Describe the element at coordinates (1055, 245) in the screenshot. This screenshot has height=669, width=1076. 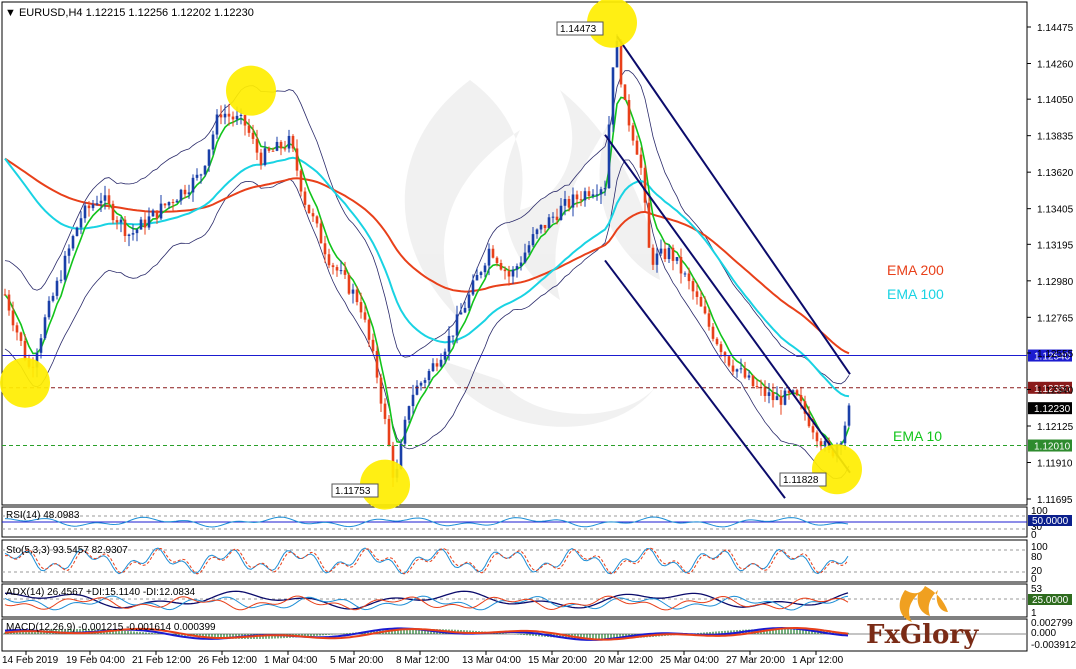
I see `y-tick-label: 1.13195` at that location.